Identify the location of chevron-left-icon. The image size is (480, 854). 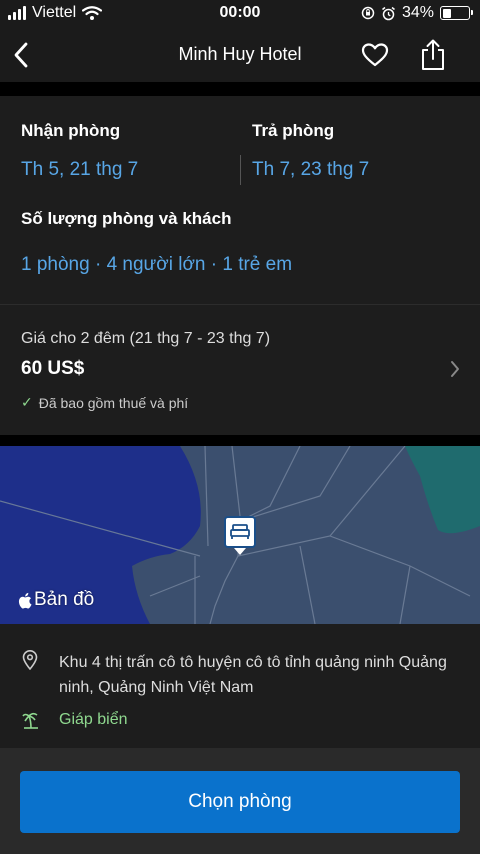
(21, 55).